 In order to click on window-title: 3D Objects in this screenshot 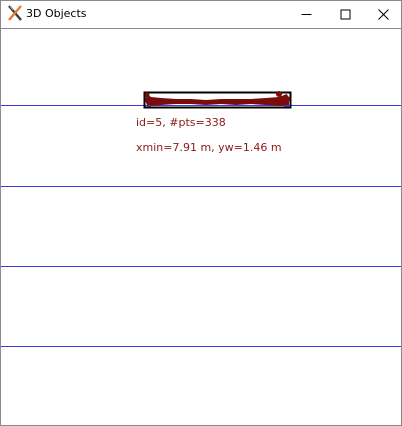, I will do `click(56, 13)`.